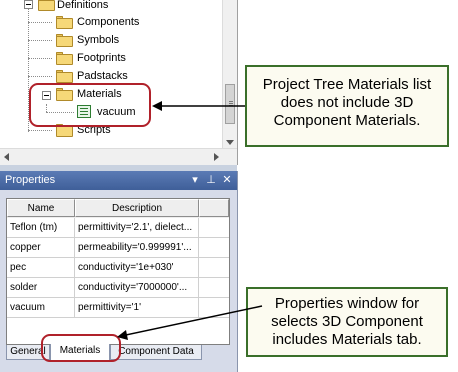 This screenshot has width=458, height=372. I want to click on arrow-to-tree-head, so click(157, 106).